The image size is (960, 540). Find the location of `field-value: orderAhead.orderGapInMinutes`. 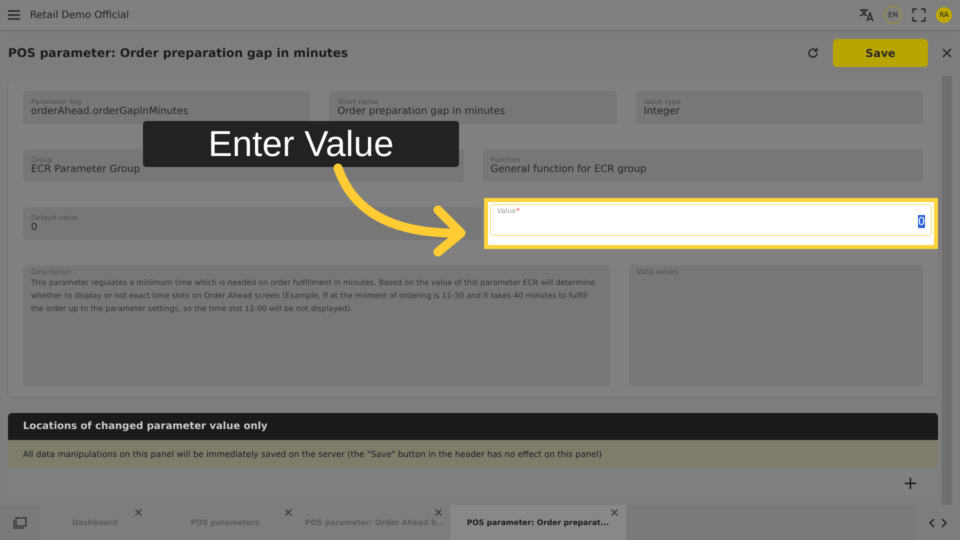

field-value: orderAhead.orderGapInMinutes is located at coordinates (110, 111).